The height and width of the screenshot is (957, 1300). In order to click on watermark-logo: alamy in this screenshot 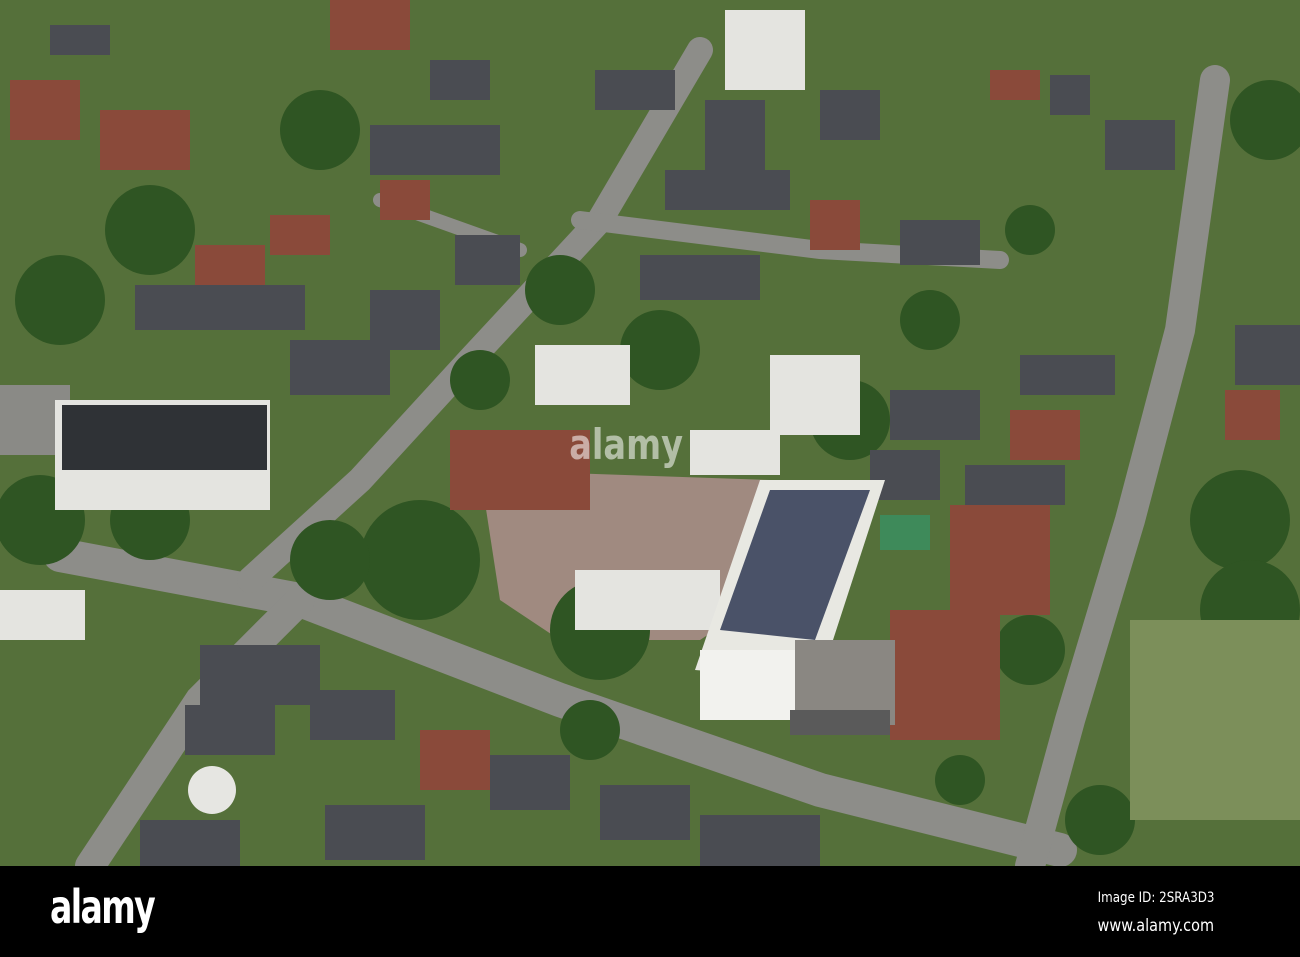, I will do `click(626, 444)`.